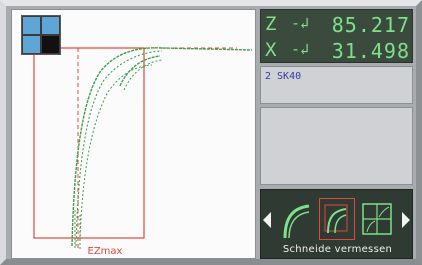 This screenshot has height=265, width=422. I want to click on tool-edge-icon, so click(297, 219).